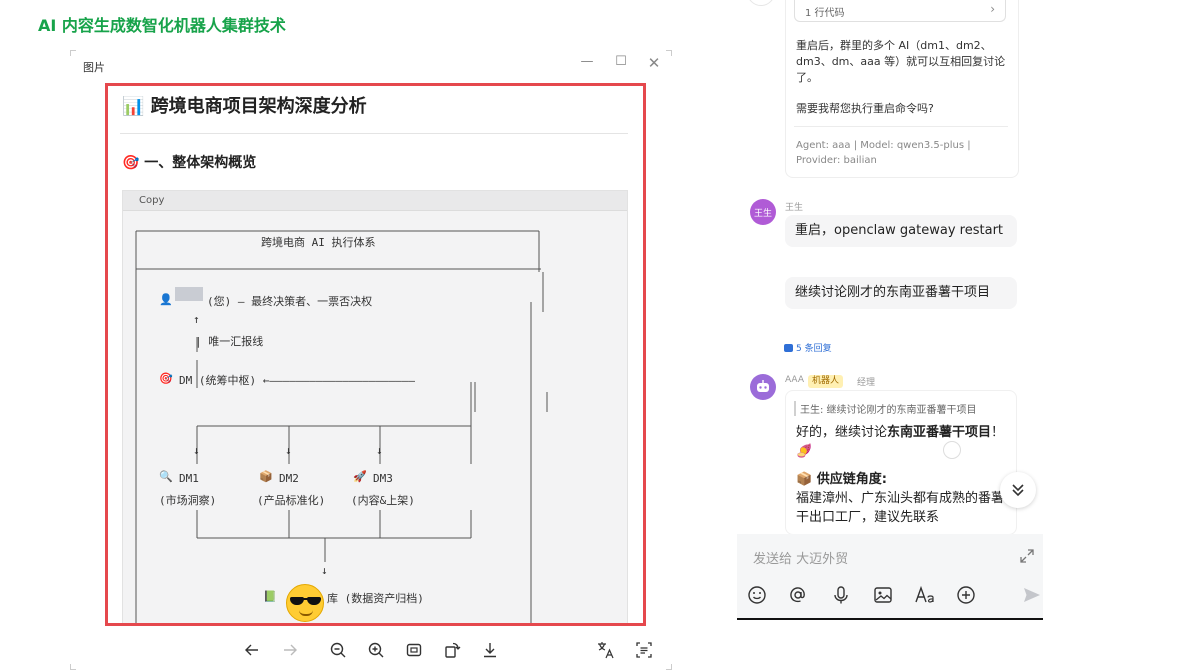  I want to click on message-composer: 发送给 大迈外贸, so click(890, 577).